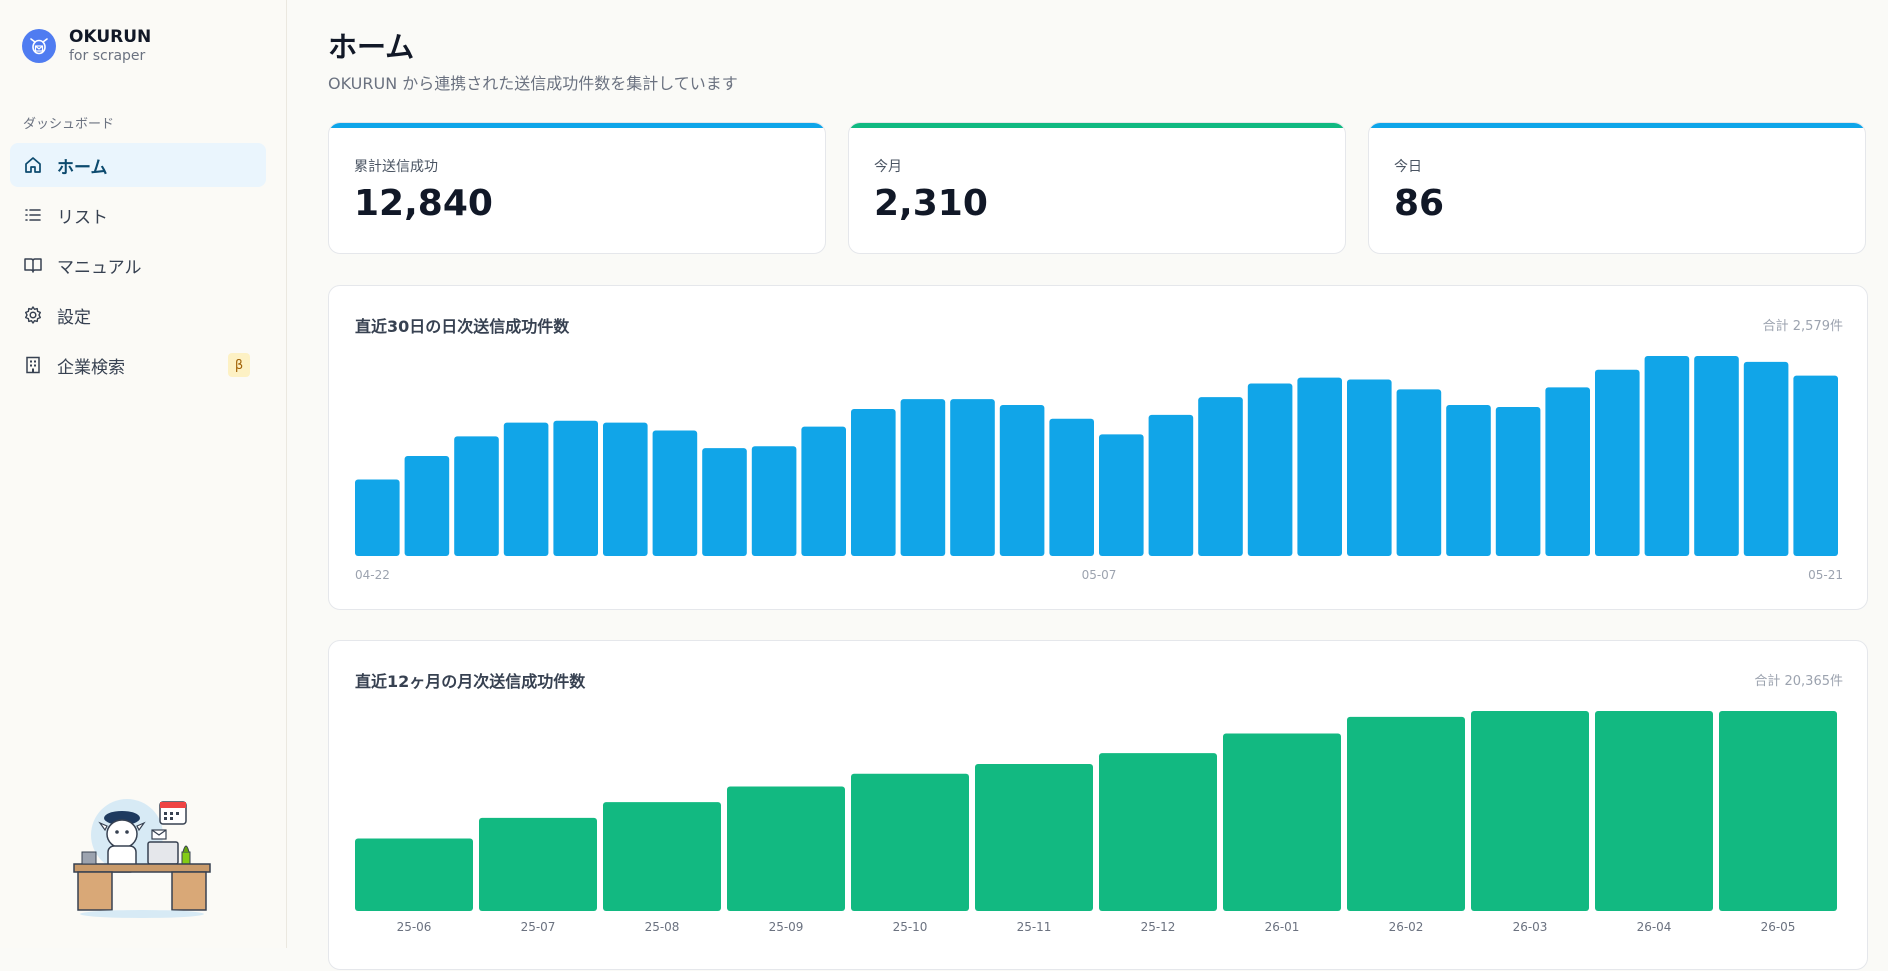  What do you see at coordinates (414, 927) in the screenshot?
I see `x-tick-label: 25-06` at bounding box center [414, 927].